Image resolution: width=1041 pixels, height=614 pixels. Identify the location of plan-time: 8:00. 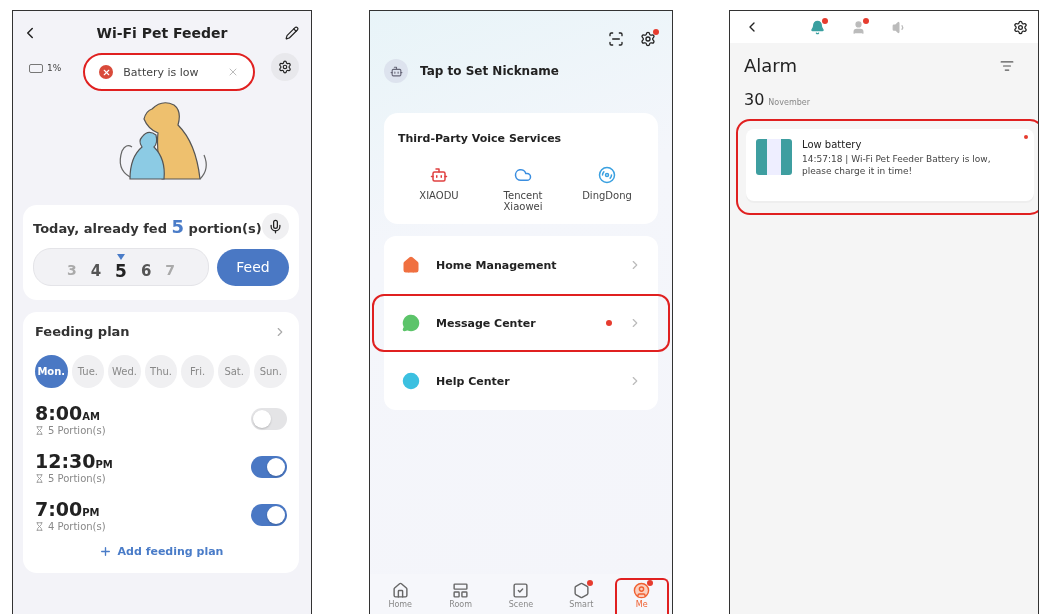
(59, 413).